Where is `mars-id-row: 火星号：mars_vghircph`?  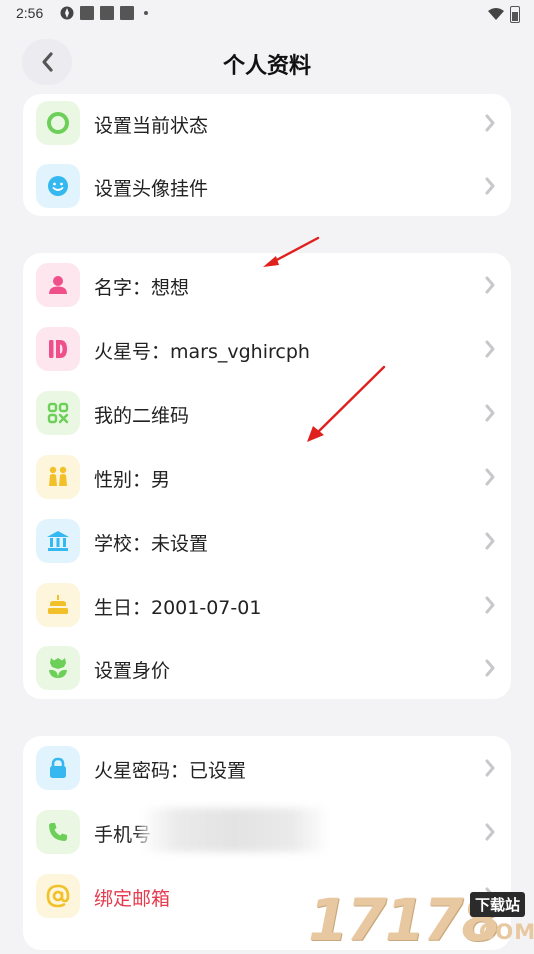
mars-id-row: 火星号：mars_vghircph is located at coordinates (267, 349).